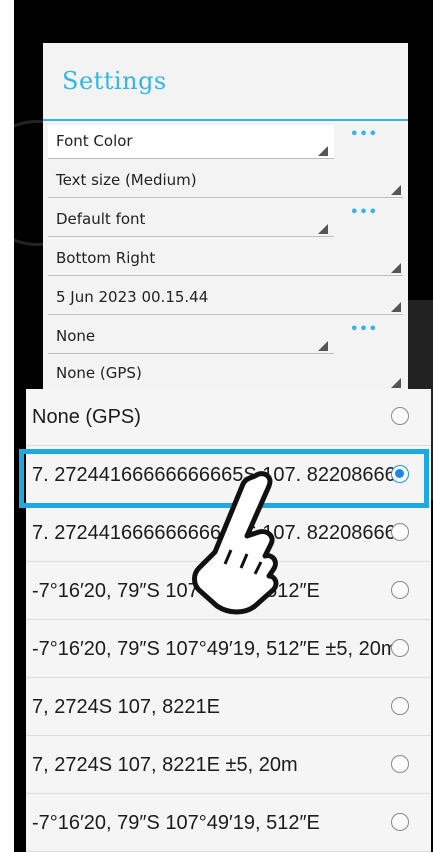 This screenshot has height=852, width=433. What do you see at coordinates (191, 220) in the screenshot?
I see `default-font-spinner: Default font` at bounding box center [191, 220].